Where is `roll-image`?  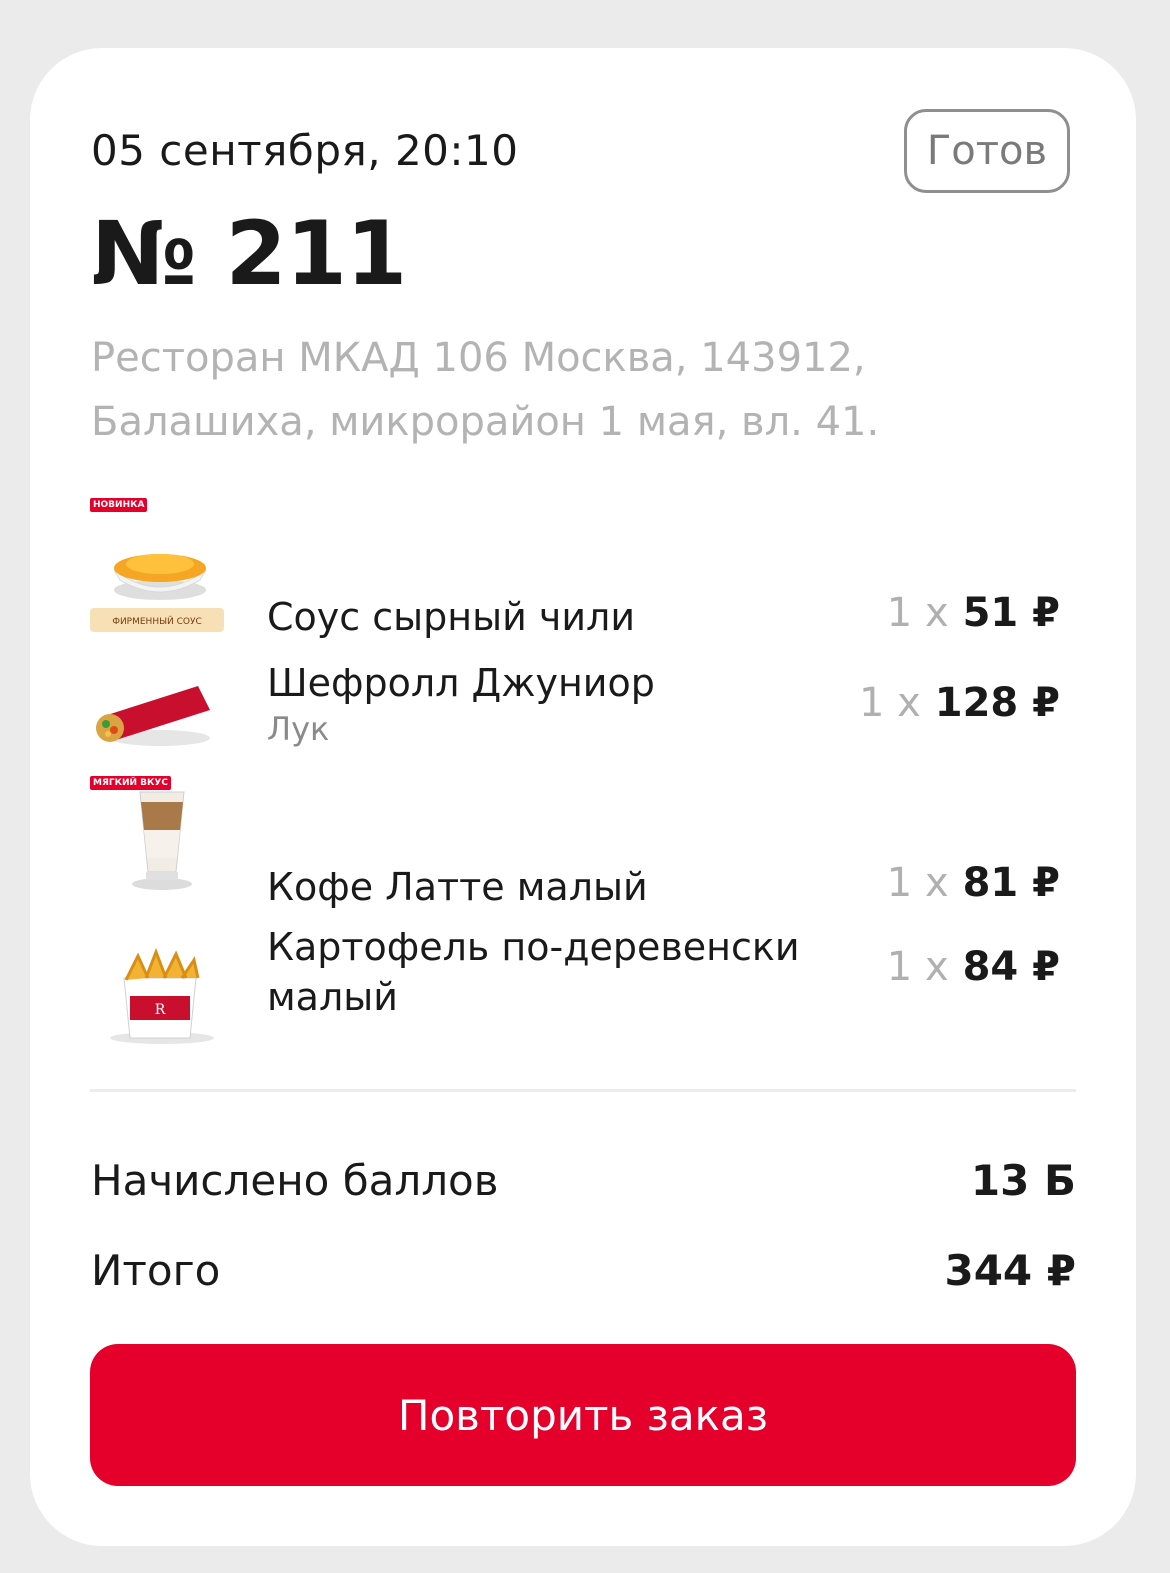
roll-image is located at coordinates (160, 708).